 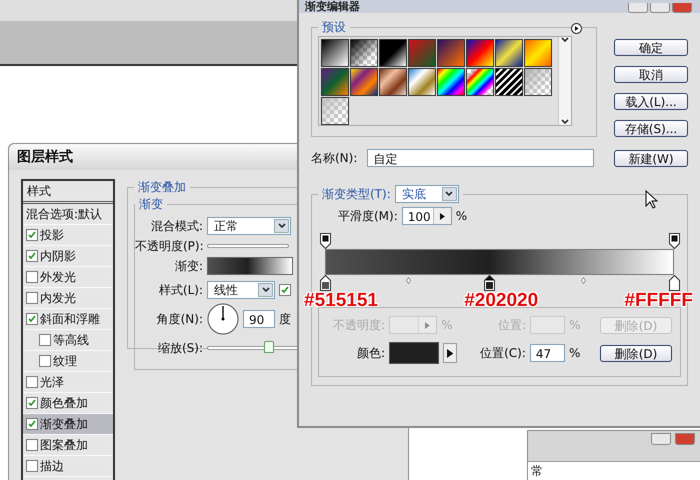 What do you see at coordinates (564, 81) in the screenshot?
I see `scrollbar` at bounding box center [564, 81].